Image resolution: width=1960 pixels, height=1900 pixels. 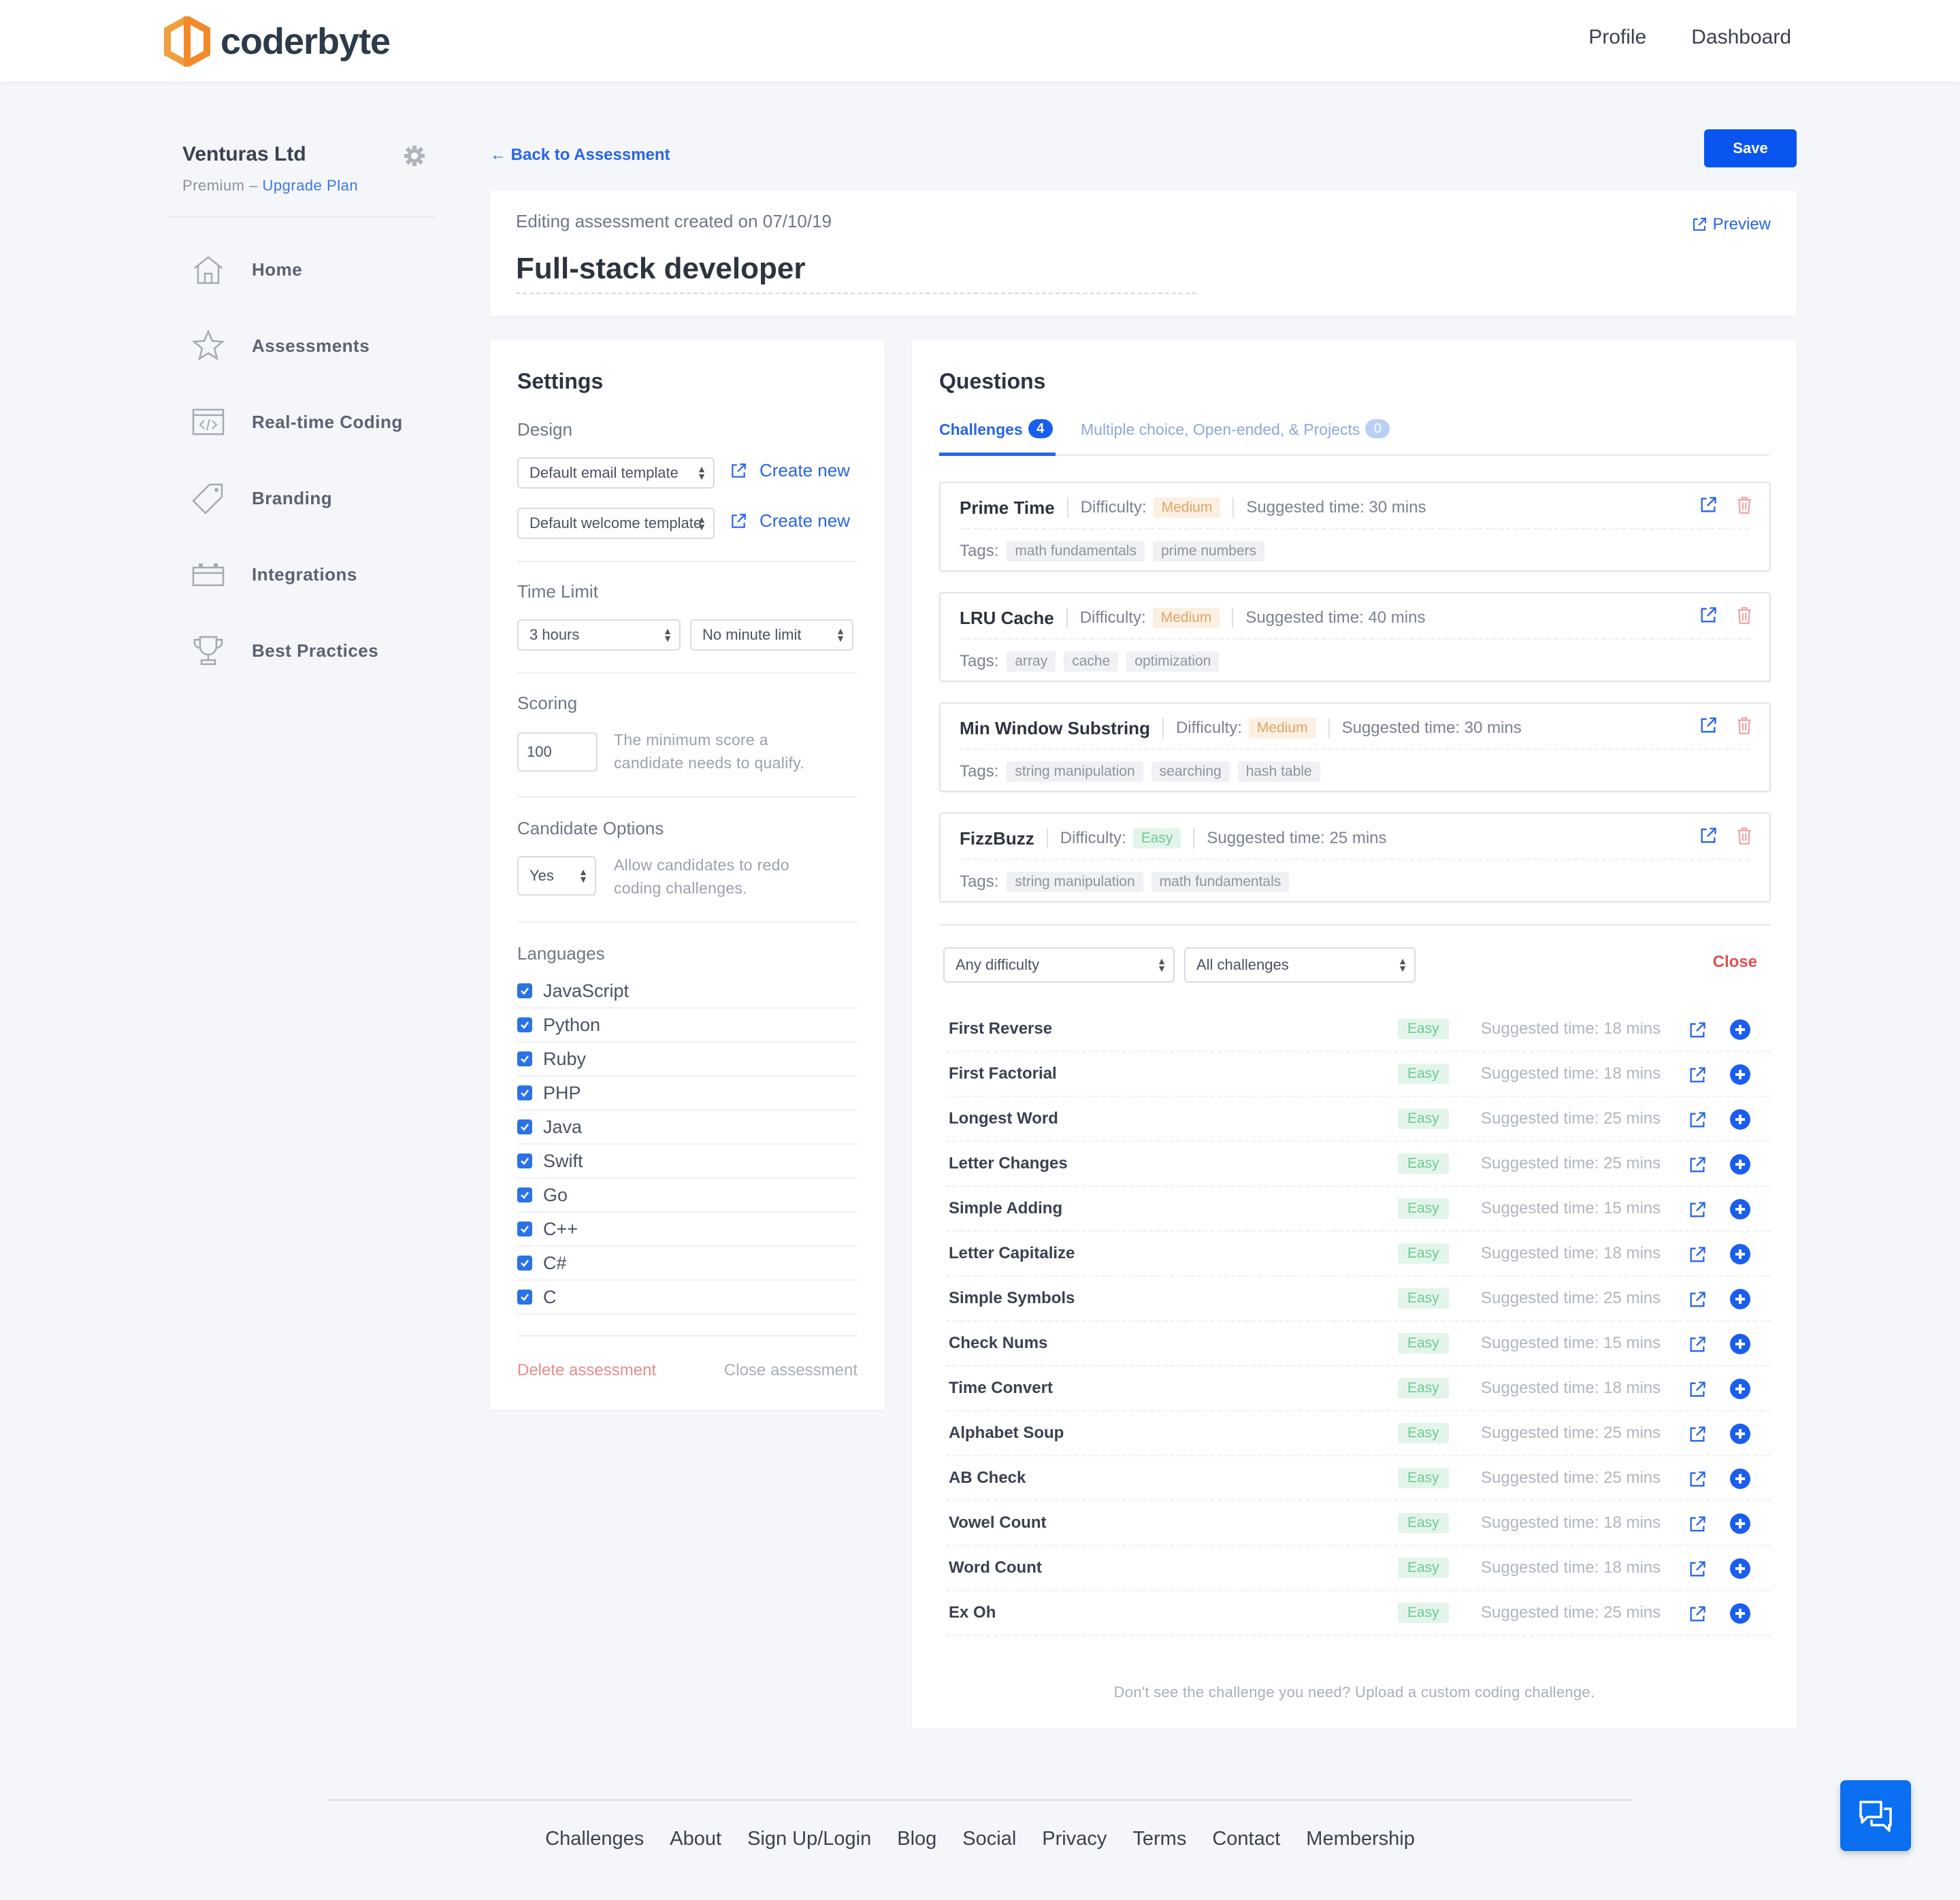 I want to click on nav-dashboard: Dashboard, so click(x=1741, y=37).